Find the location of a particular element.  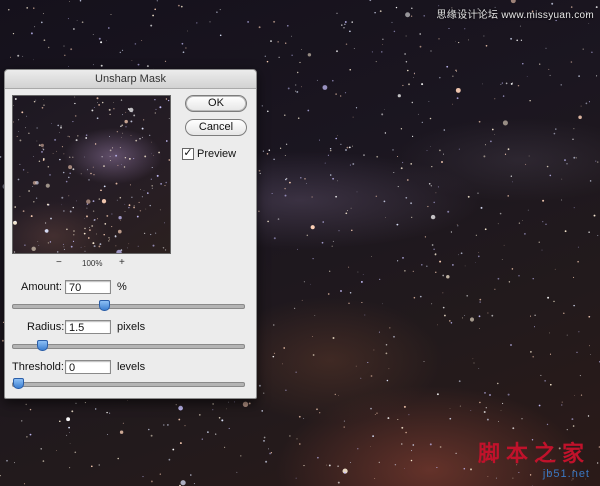

preview-pane is located at coordinates (91, 174).